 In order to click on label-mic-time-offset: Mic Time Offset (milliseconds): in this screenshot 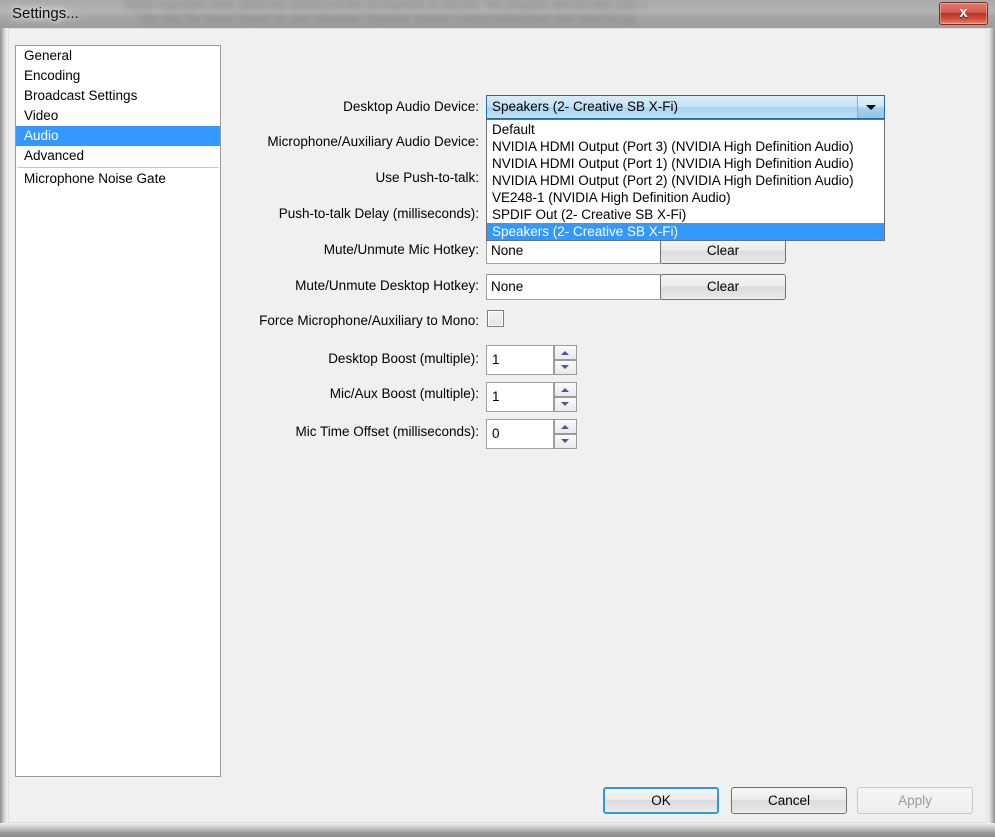, I will do `click(387, 431)`.